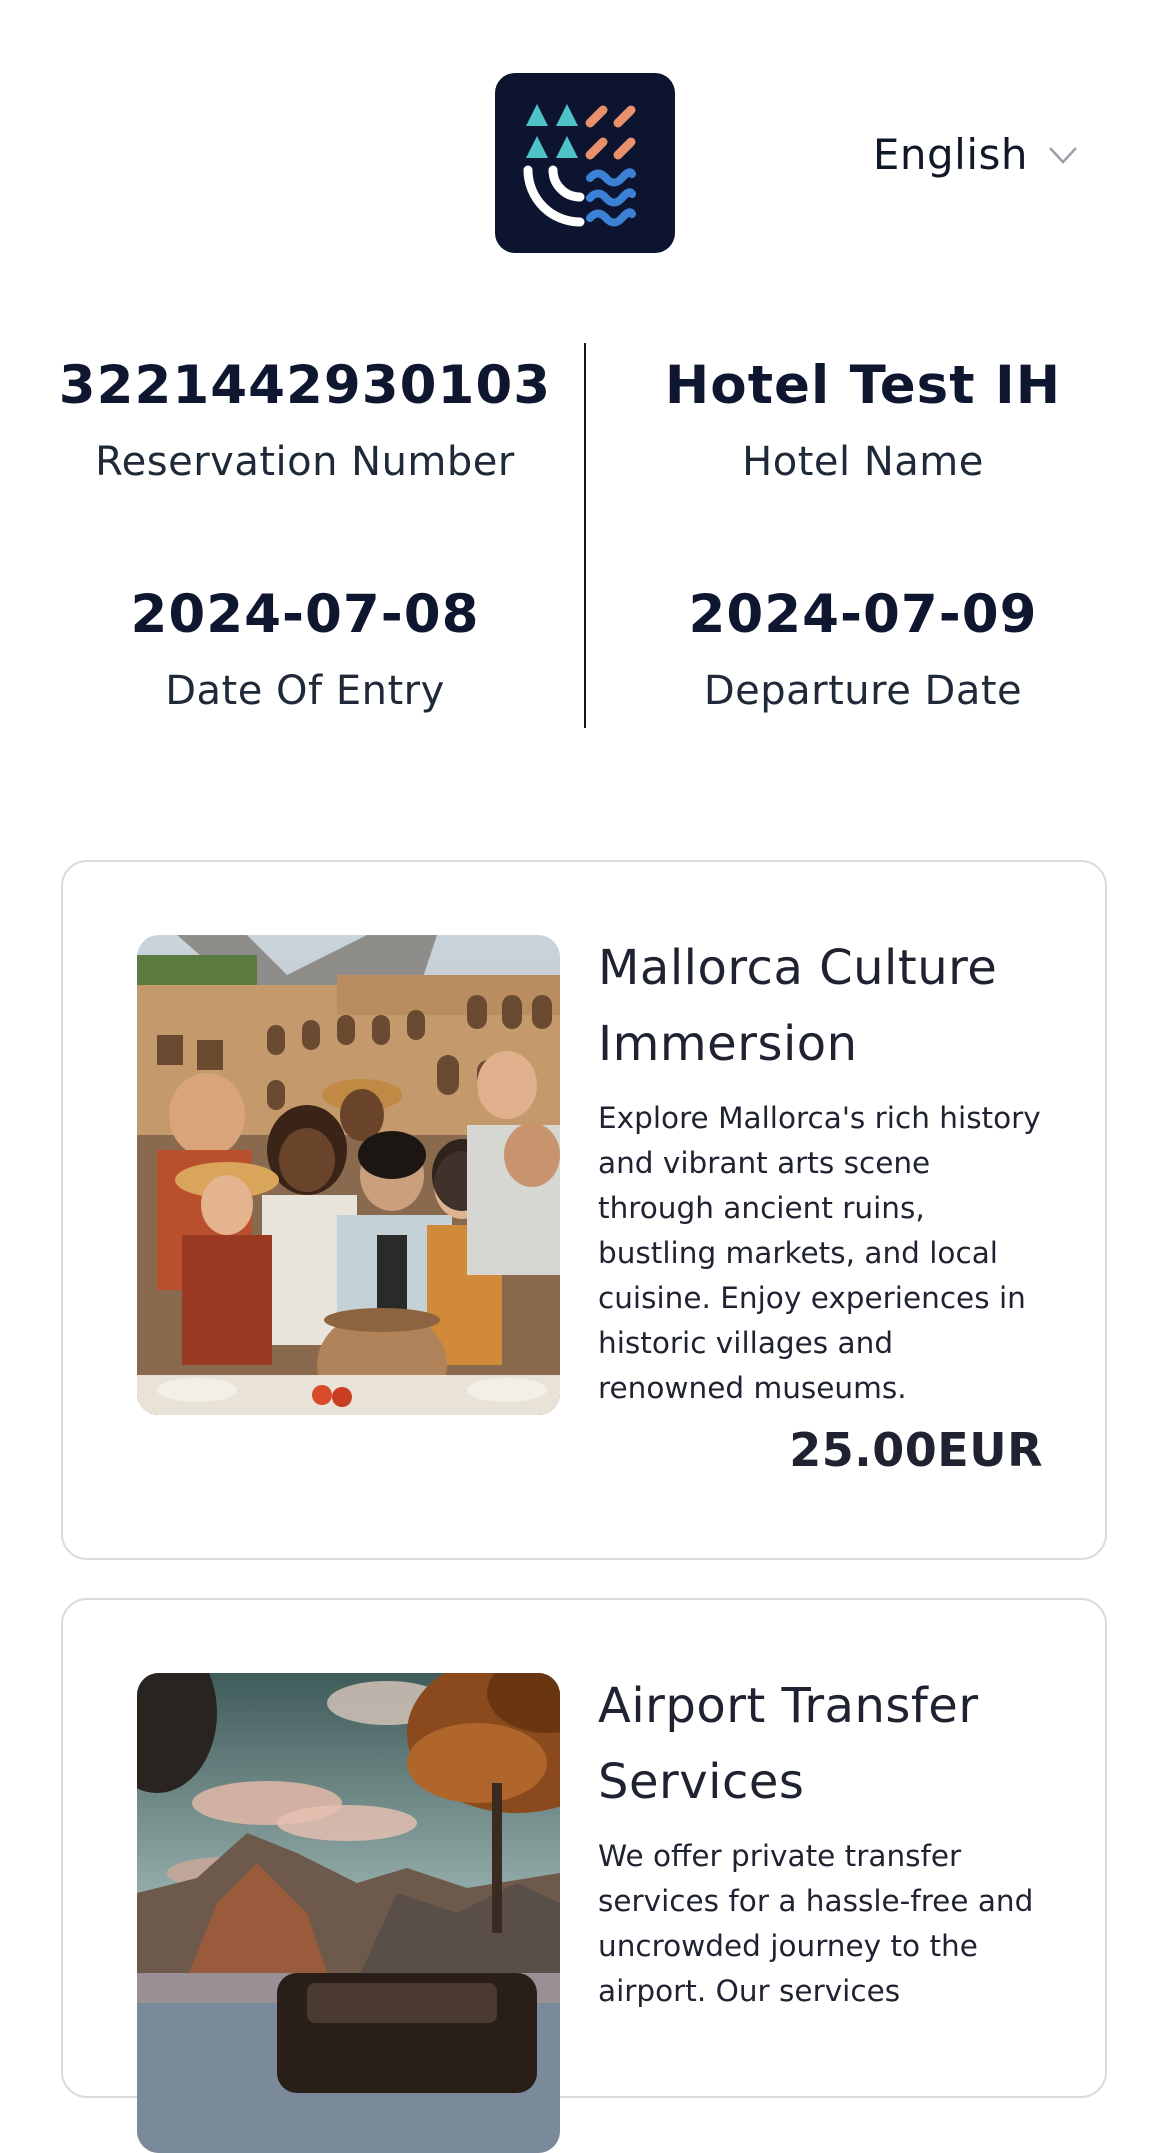 The width and height of the screenshot is (1170, 2153). What do you see at coordinates (916, 1450) in the screenshot?
I see `service-price: 25.00EUR` at bounding box center [916, 1450].